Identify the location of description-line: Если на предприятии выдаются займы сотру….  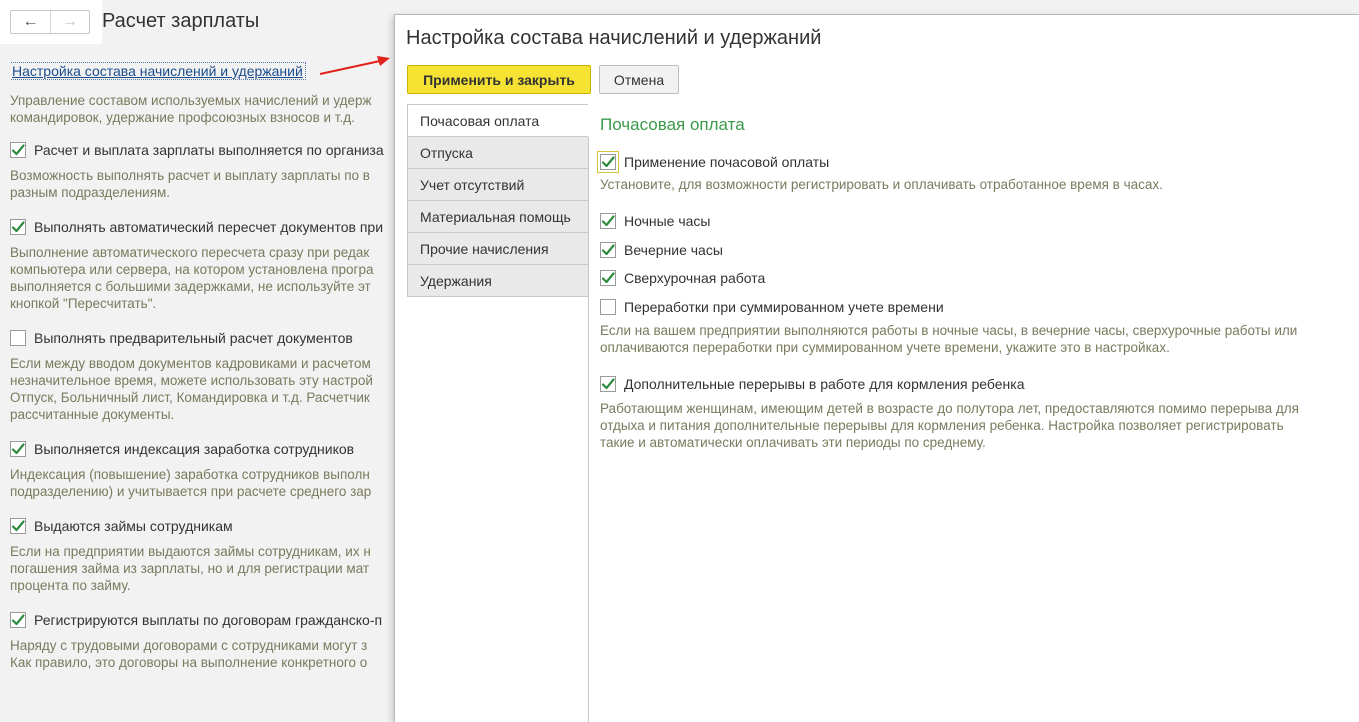
(190, 551).